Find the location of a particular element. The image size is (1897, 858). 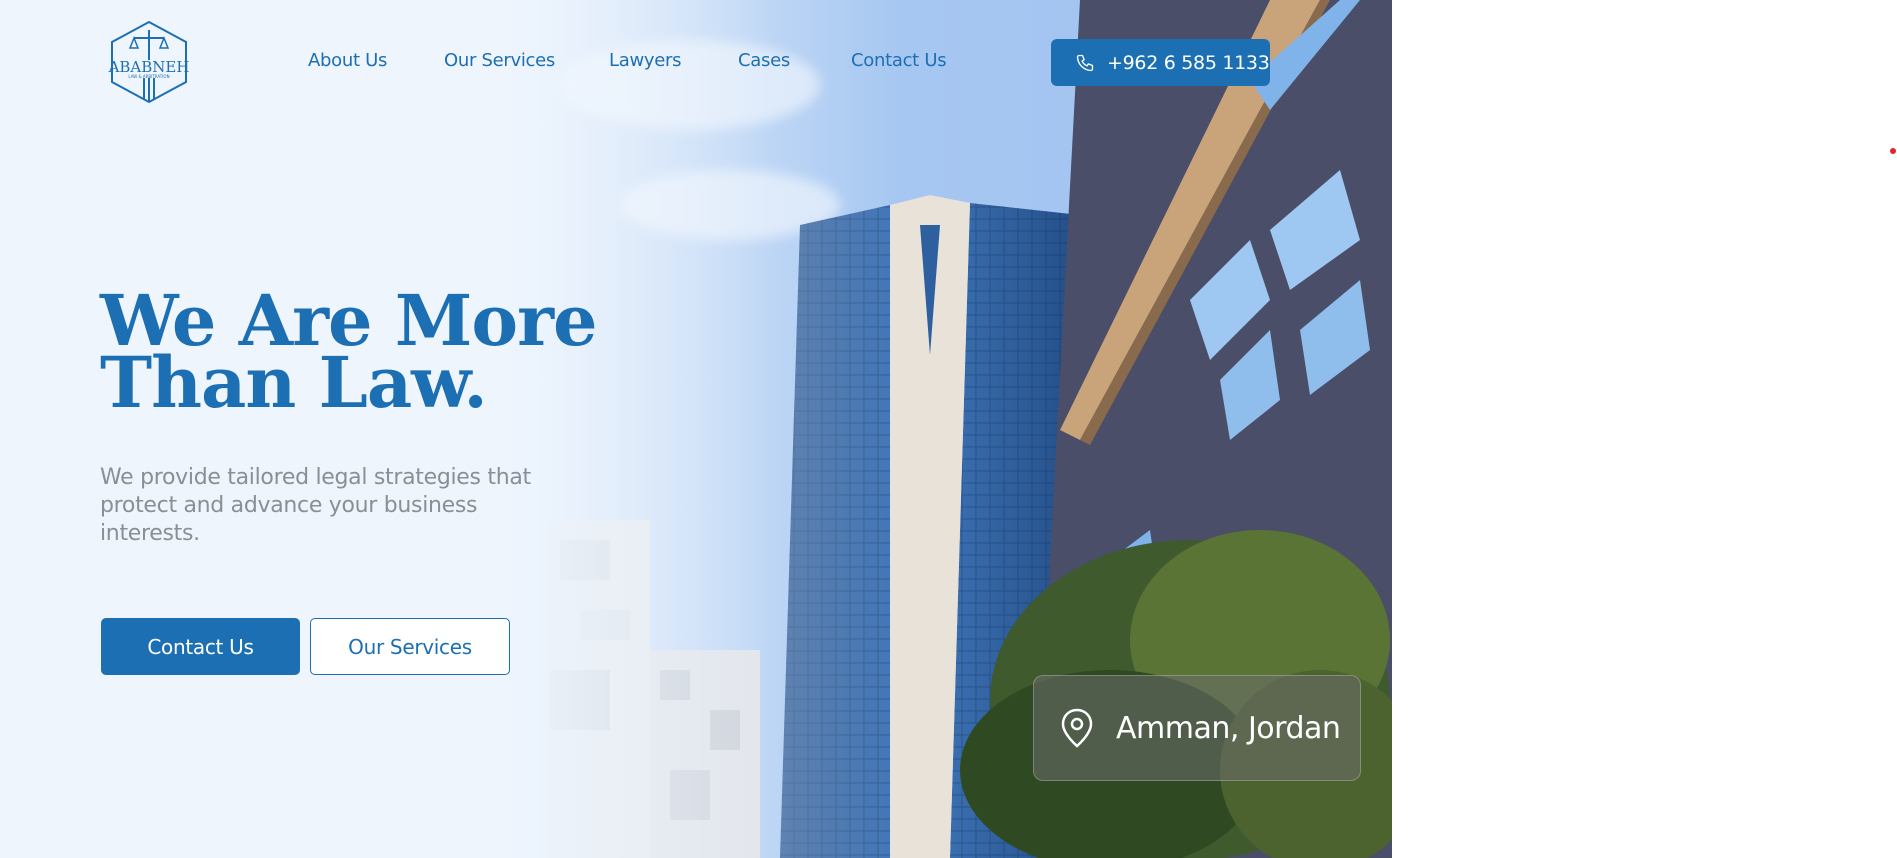

our-services-button: Our Services is located at coordinates (410, 646).